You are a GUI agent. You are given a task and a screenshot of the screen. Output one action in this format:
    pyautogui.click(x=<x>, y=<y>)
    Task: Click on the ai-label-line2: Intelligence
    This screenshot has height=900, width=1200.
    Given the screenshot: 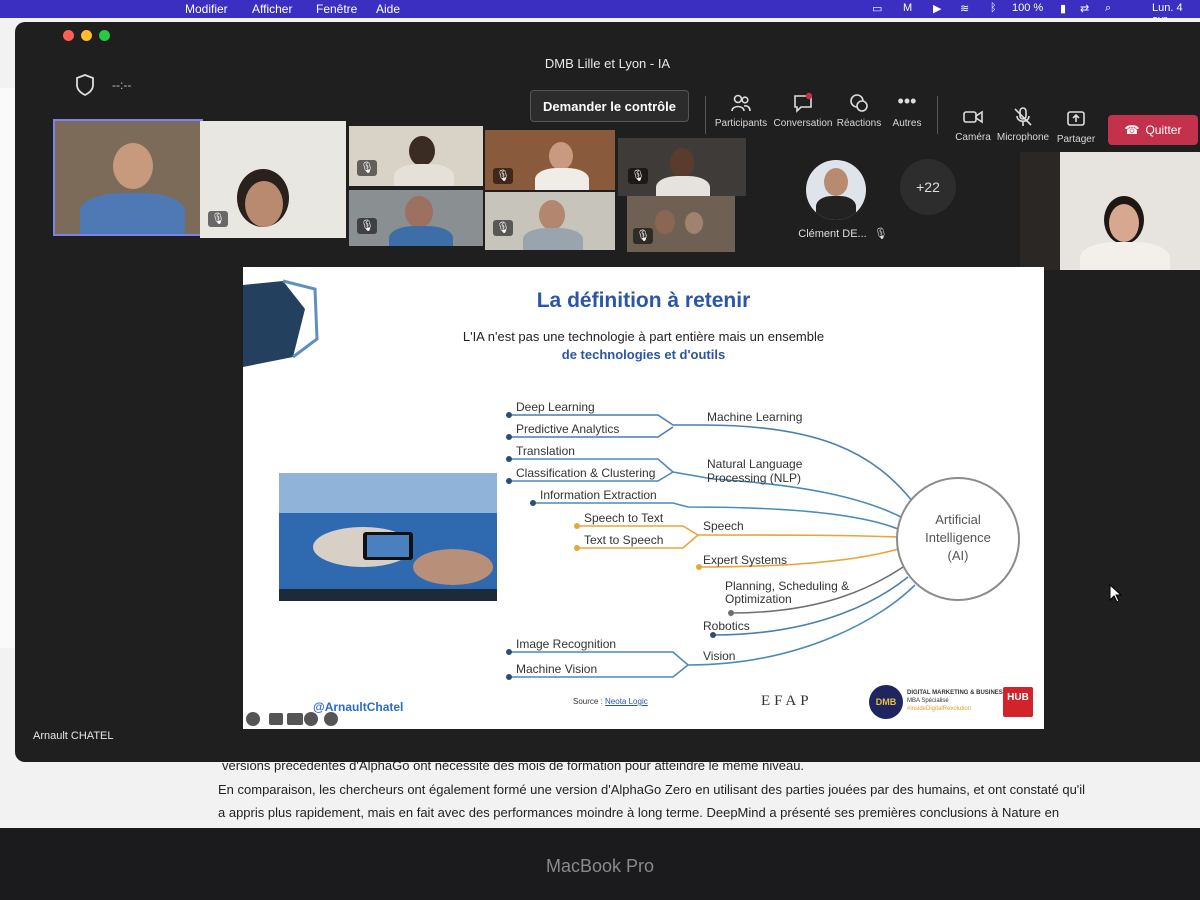 What is the action you would take?
    pyautogui.click(x=958, y=537)
    